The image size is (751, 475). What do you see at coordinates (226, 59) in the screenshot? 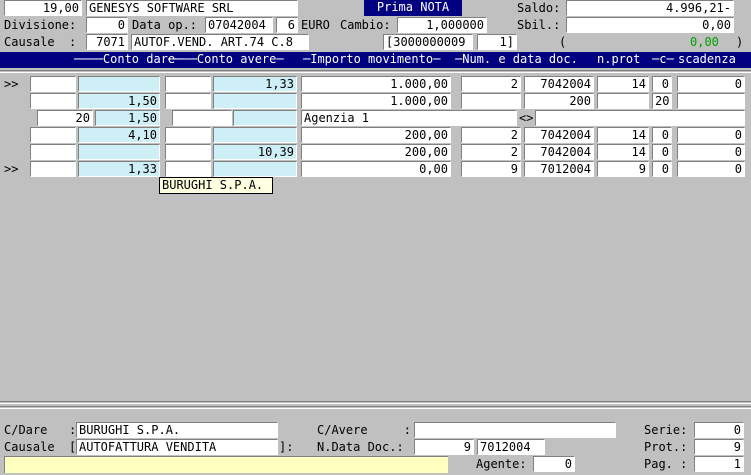
I see `col-conto-avere: ────Conto avere─` at bounding box center [226, 59].